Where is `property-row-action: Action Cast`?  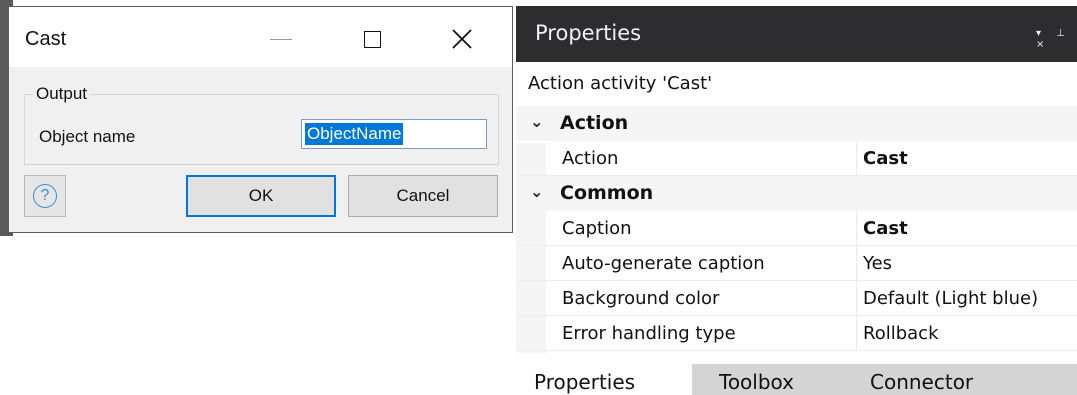 property-row-action: Action Cast is located at coordinates (796, 158).